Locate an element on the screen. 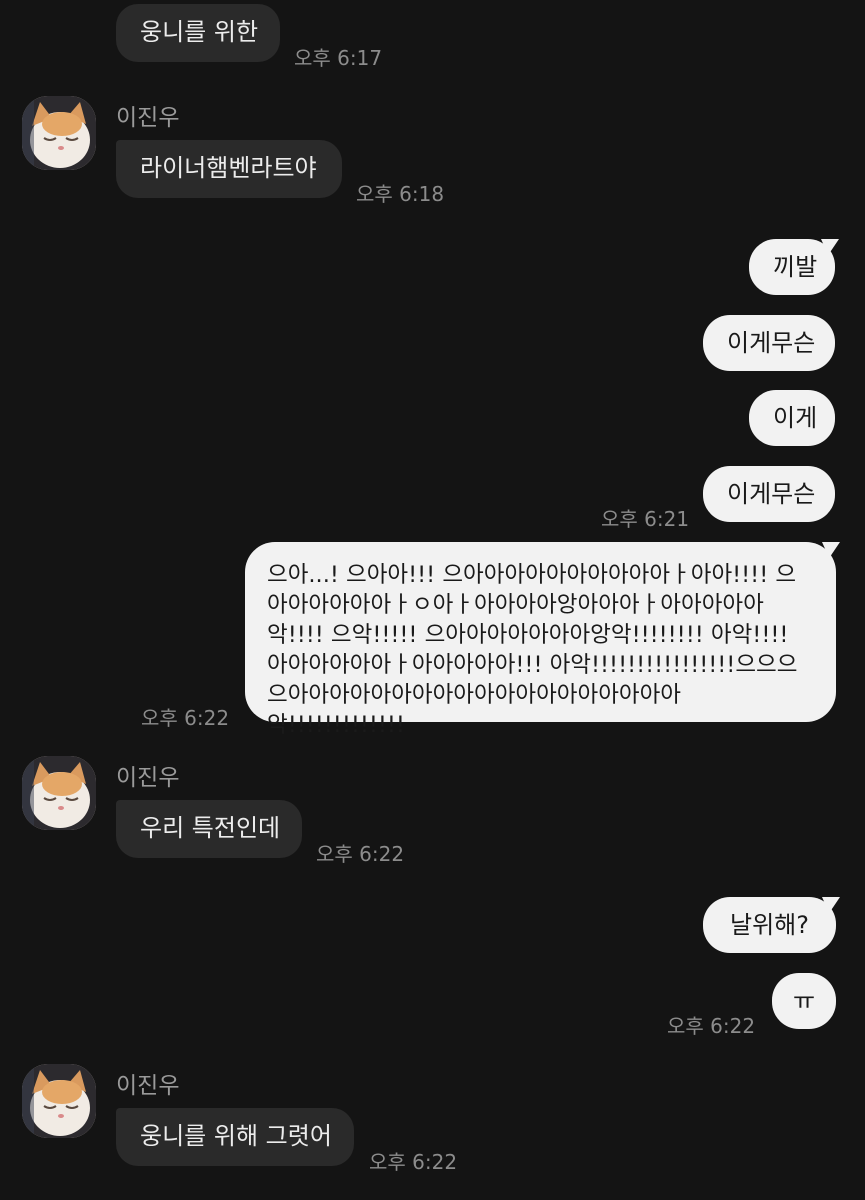  incoming-message-bubble: 우리 특전인데 is located at coordinates (209, 829).